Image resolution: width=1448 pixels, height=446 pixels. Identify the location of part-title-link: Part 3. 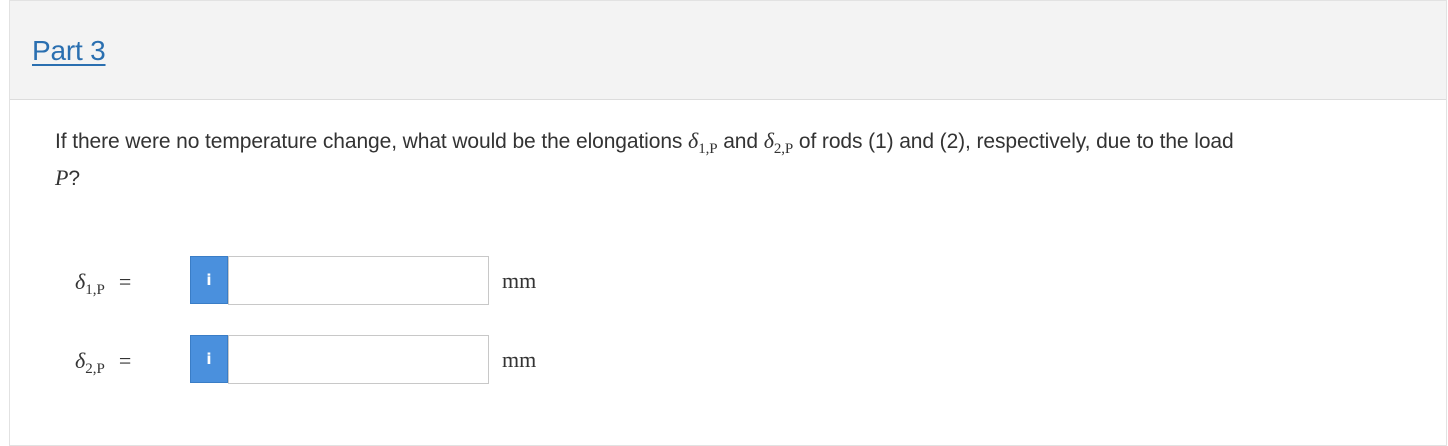
(69, 51).